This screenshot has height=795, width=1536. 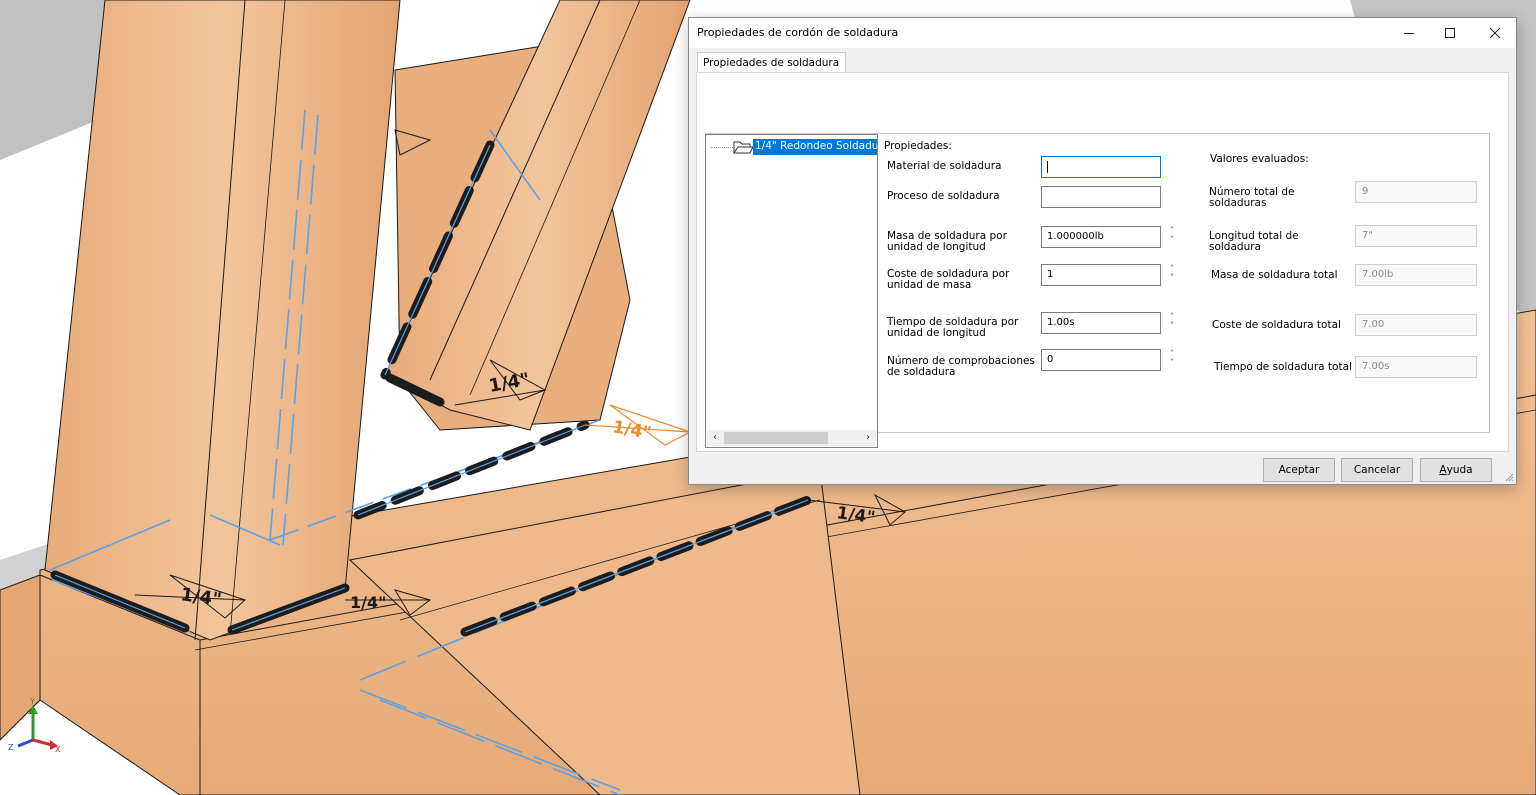 What do you see at coordinates (1416, 275) in the screenshot?
I see `total-mass-value: 7.00lb` at bounding box center [1416, 275].